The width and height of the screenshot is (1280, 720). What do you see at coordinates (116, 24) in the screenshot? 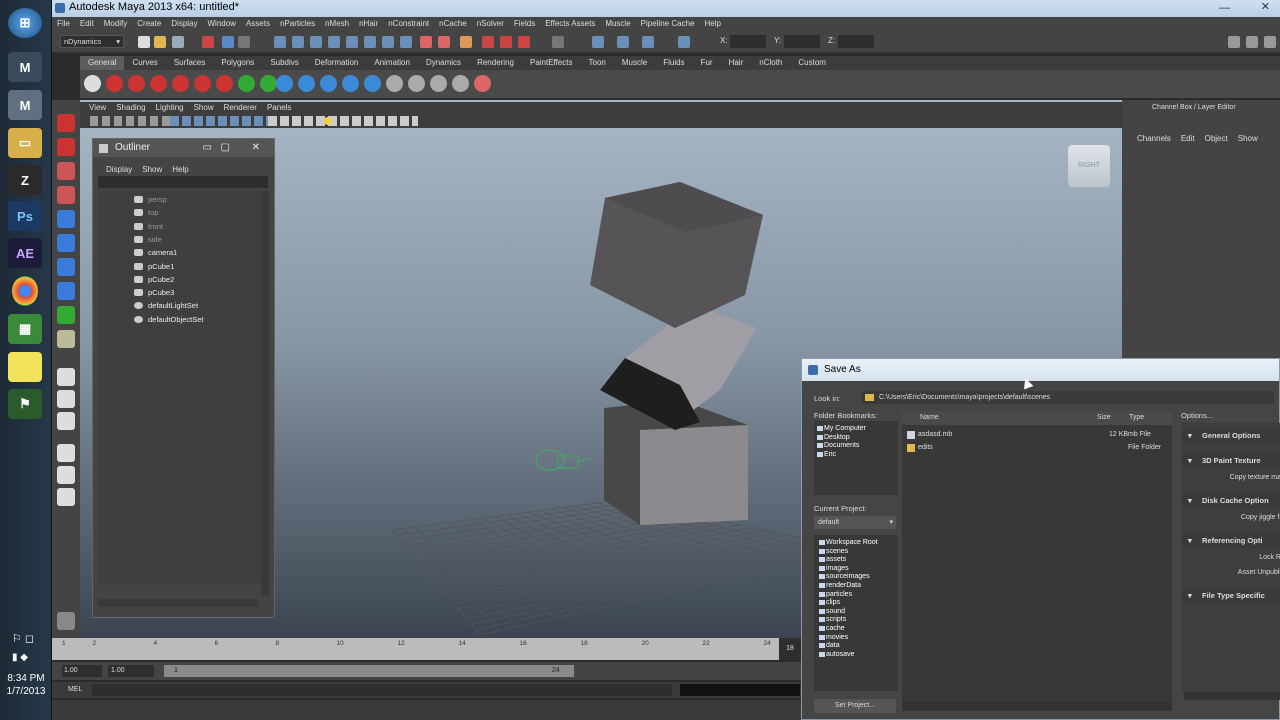
I see `menu-modify: Modify` at bounding box center [116, 24].